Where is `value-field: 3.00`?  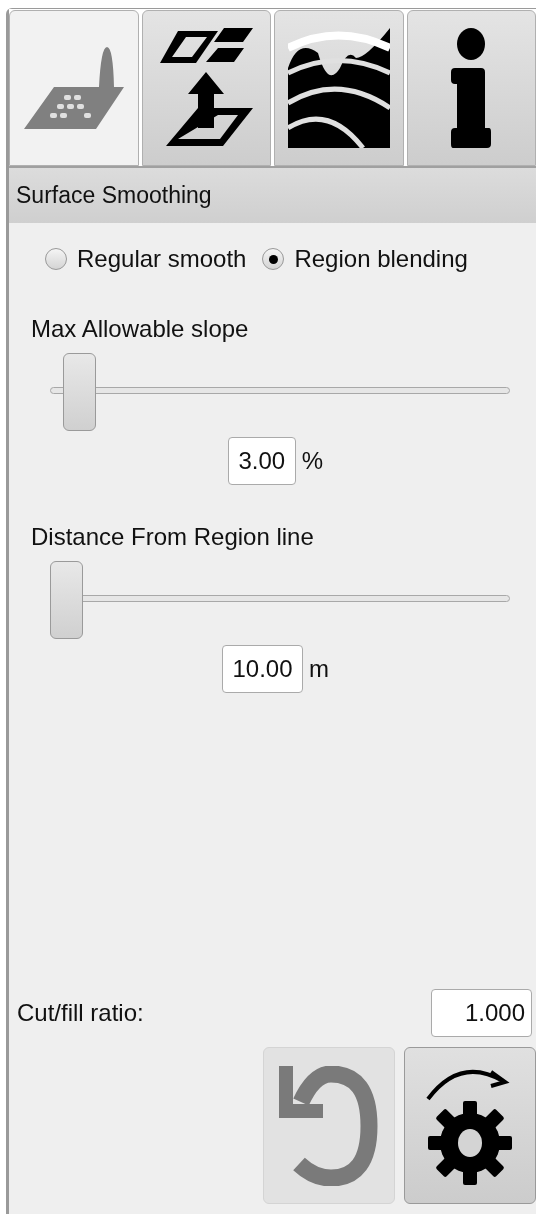 value-field: 3.00 is located at coordinates (261, 461).